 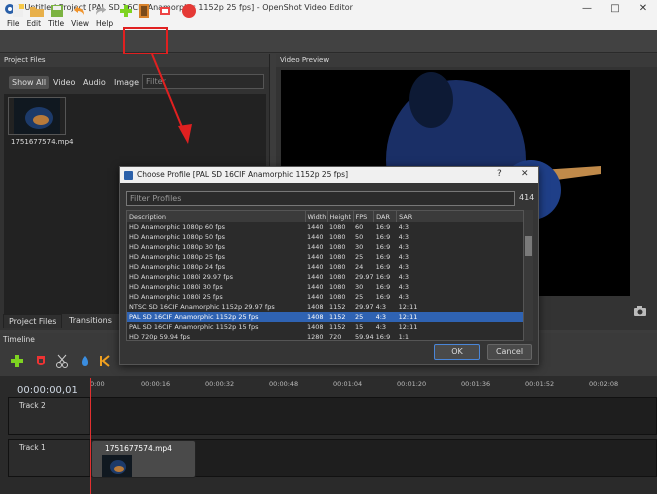 I want to click on dialog-app-icon, so click(x=128, y=175).